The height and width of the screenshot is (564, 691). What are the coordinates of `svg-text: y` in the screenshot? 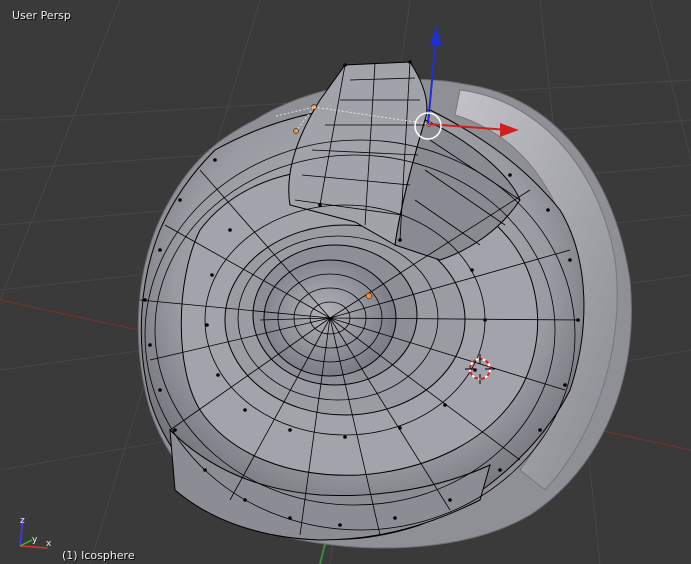 It's located at (35, 540).